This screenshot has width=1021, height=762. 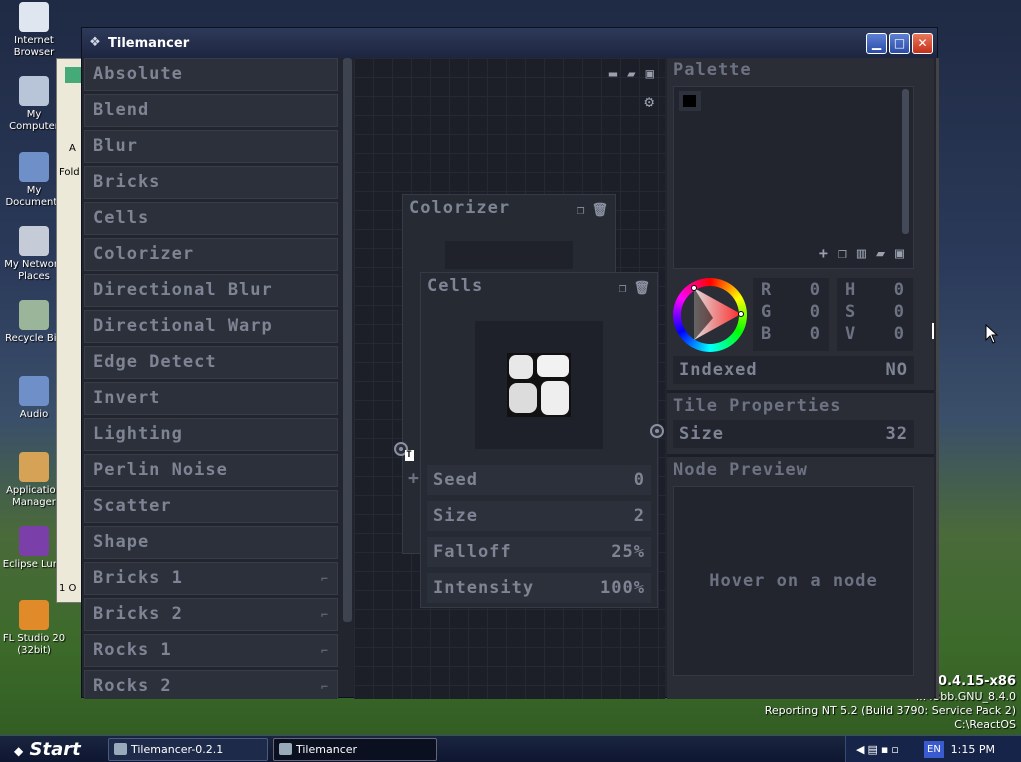 I want to click on language-indicator: EN, so click(x=934, y=749).